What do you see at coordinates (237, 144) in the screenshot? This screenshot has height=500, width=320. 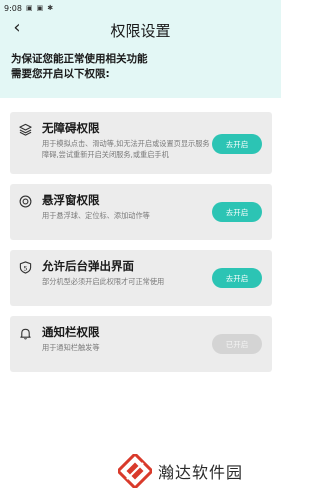 I see `enable-accessibility-button: 去开启` at bounding box center [237, 144].